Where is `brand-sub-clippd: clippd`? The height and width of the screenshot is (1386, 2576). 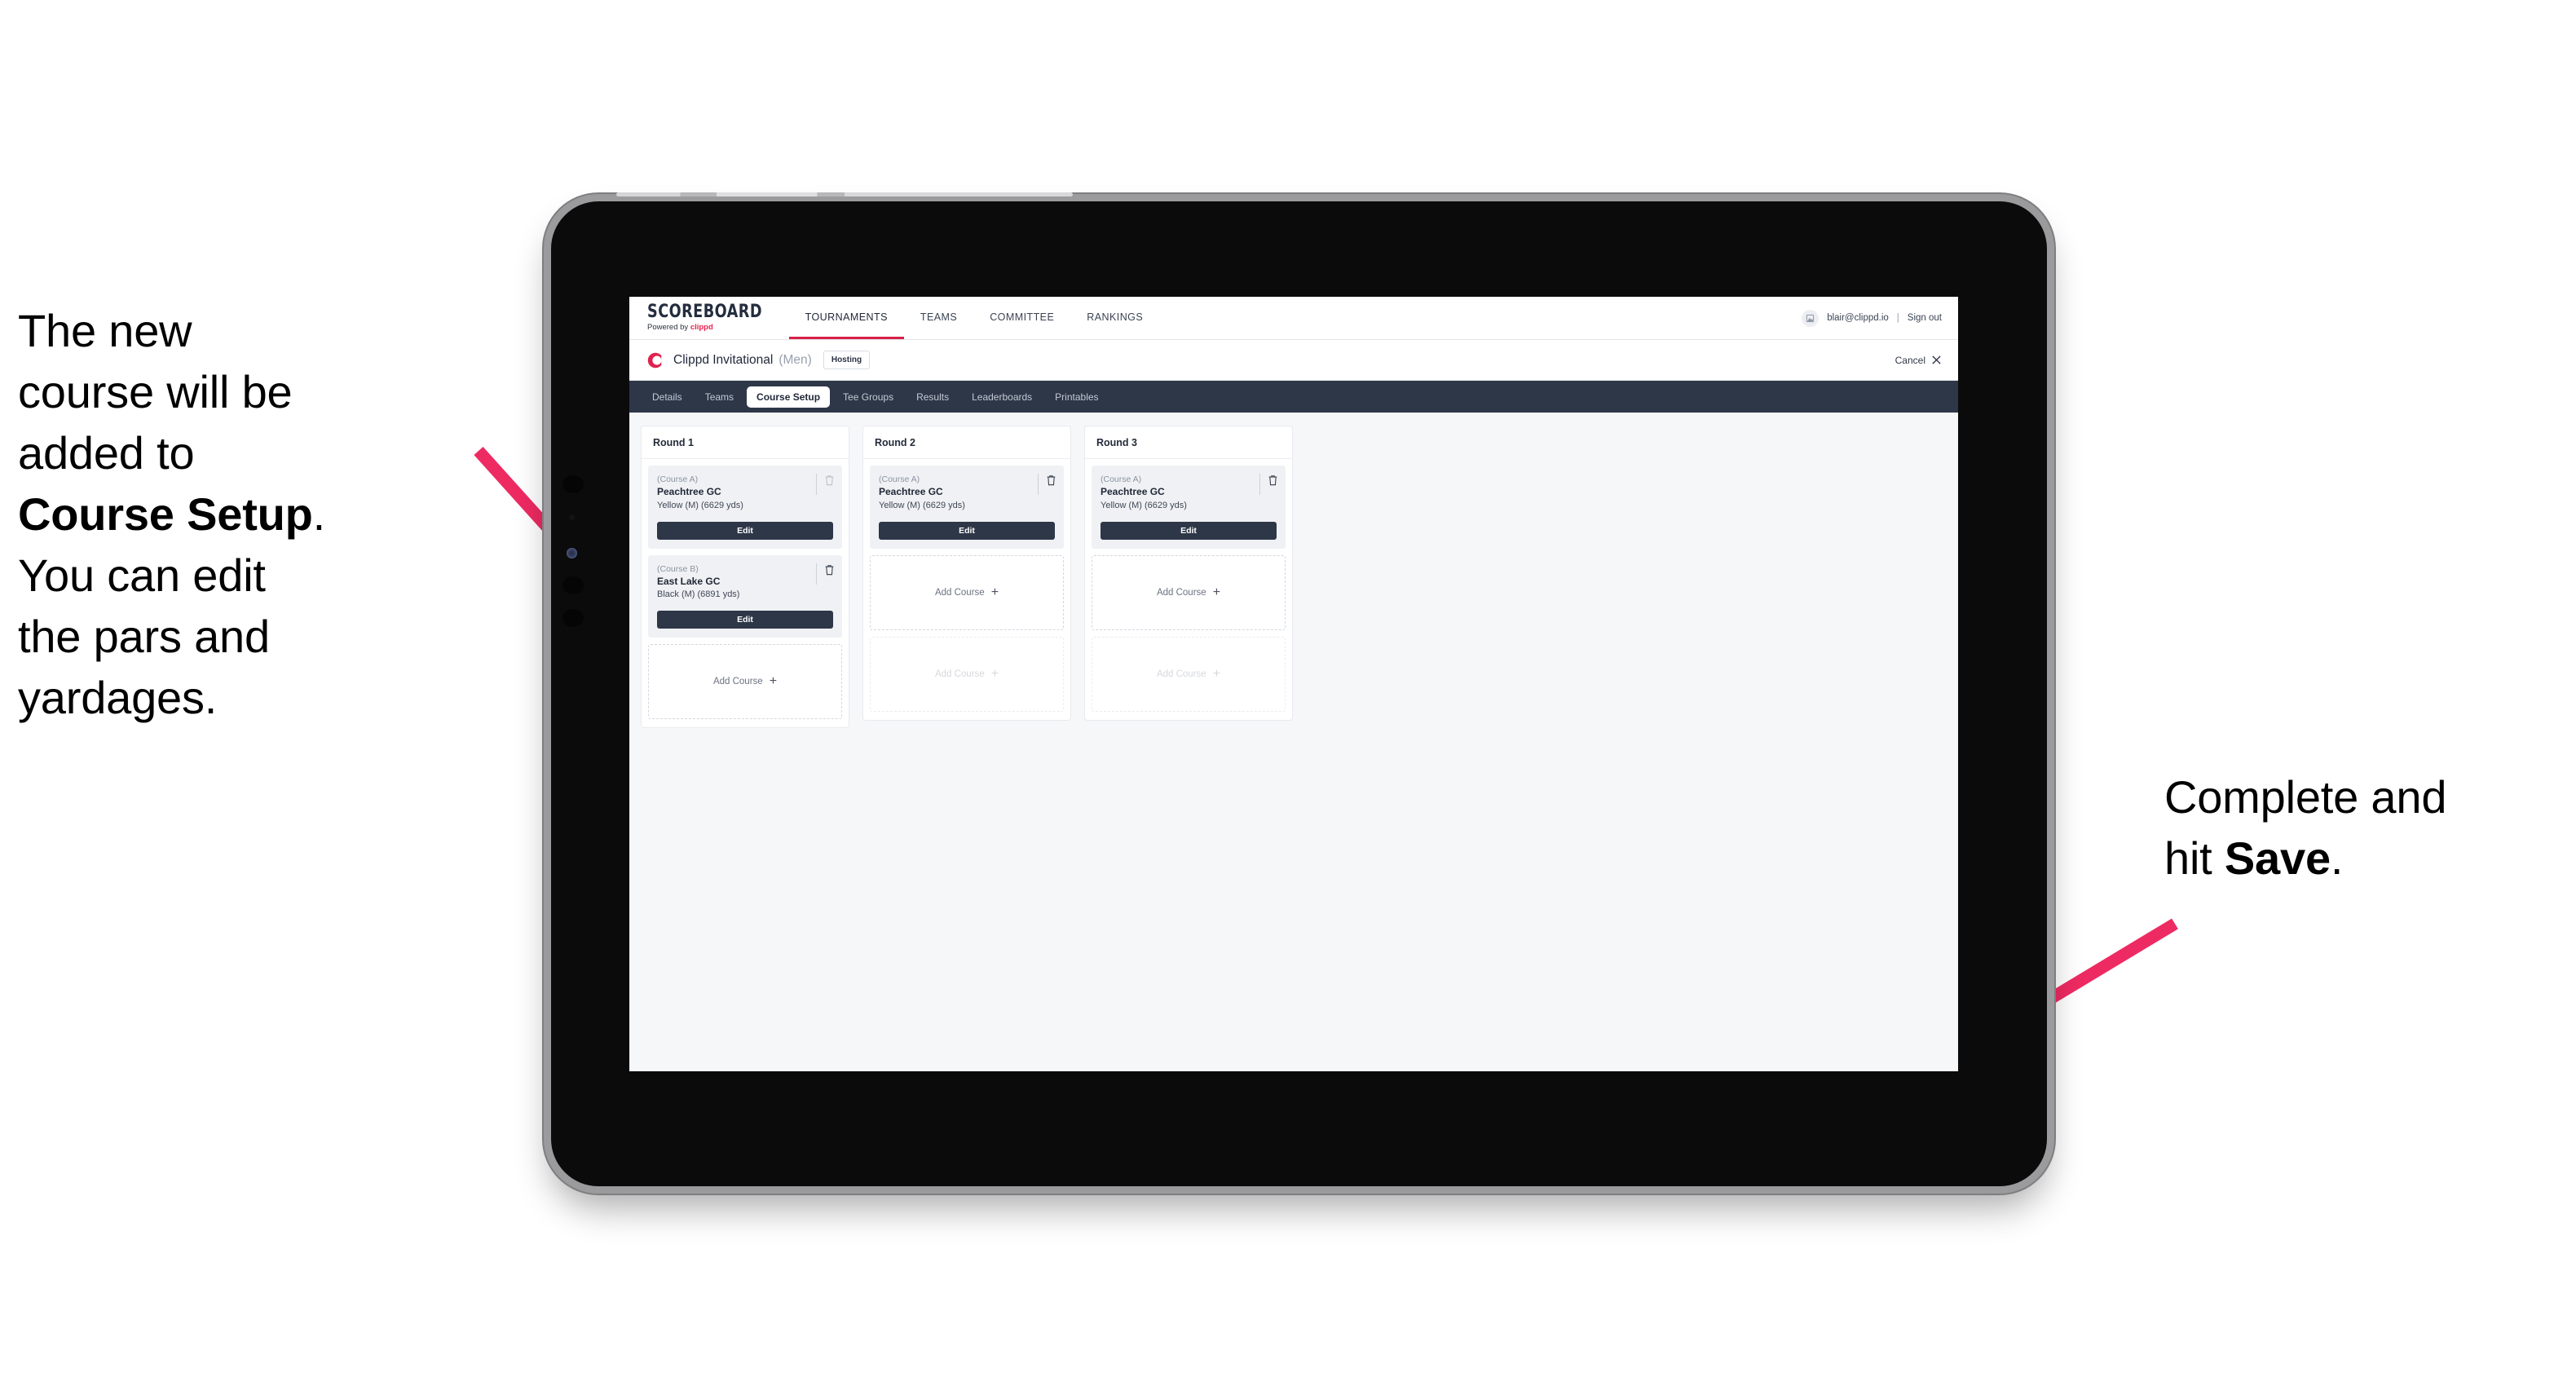
brand-sub-clippd: clippd is located at coordinates (701, 328).